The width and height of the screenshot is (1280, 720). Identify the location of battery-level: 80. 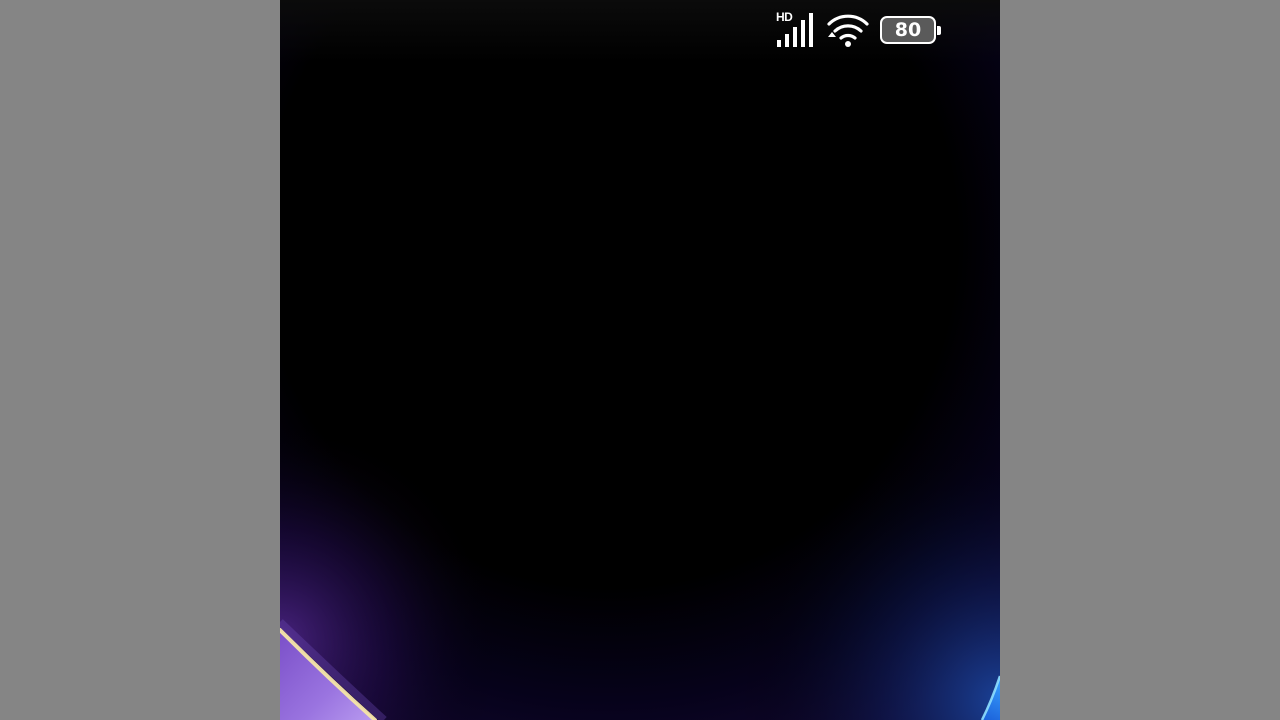
(908, 30).